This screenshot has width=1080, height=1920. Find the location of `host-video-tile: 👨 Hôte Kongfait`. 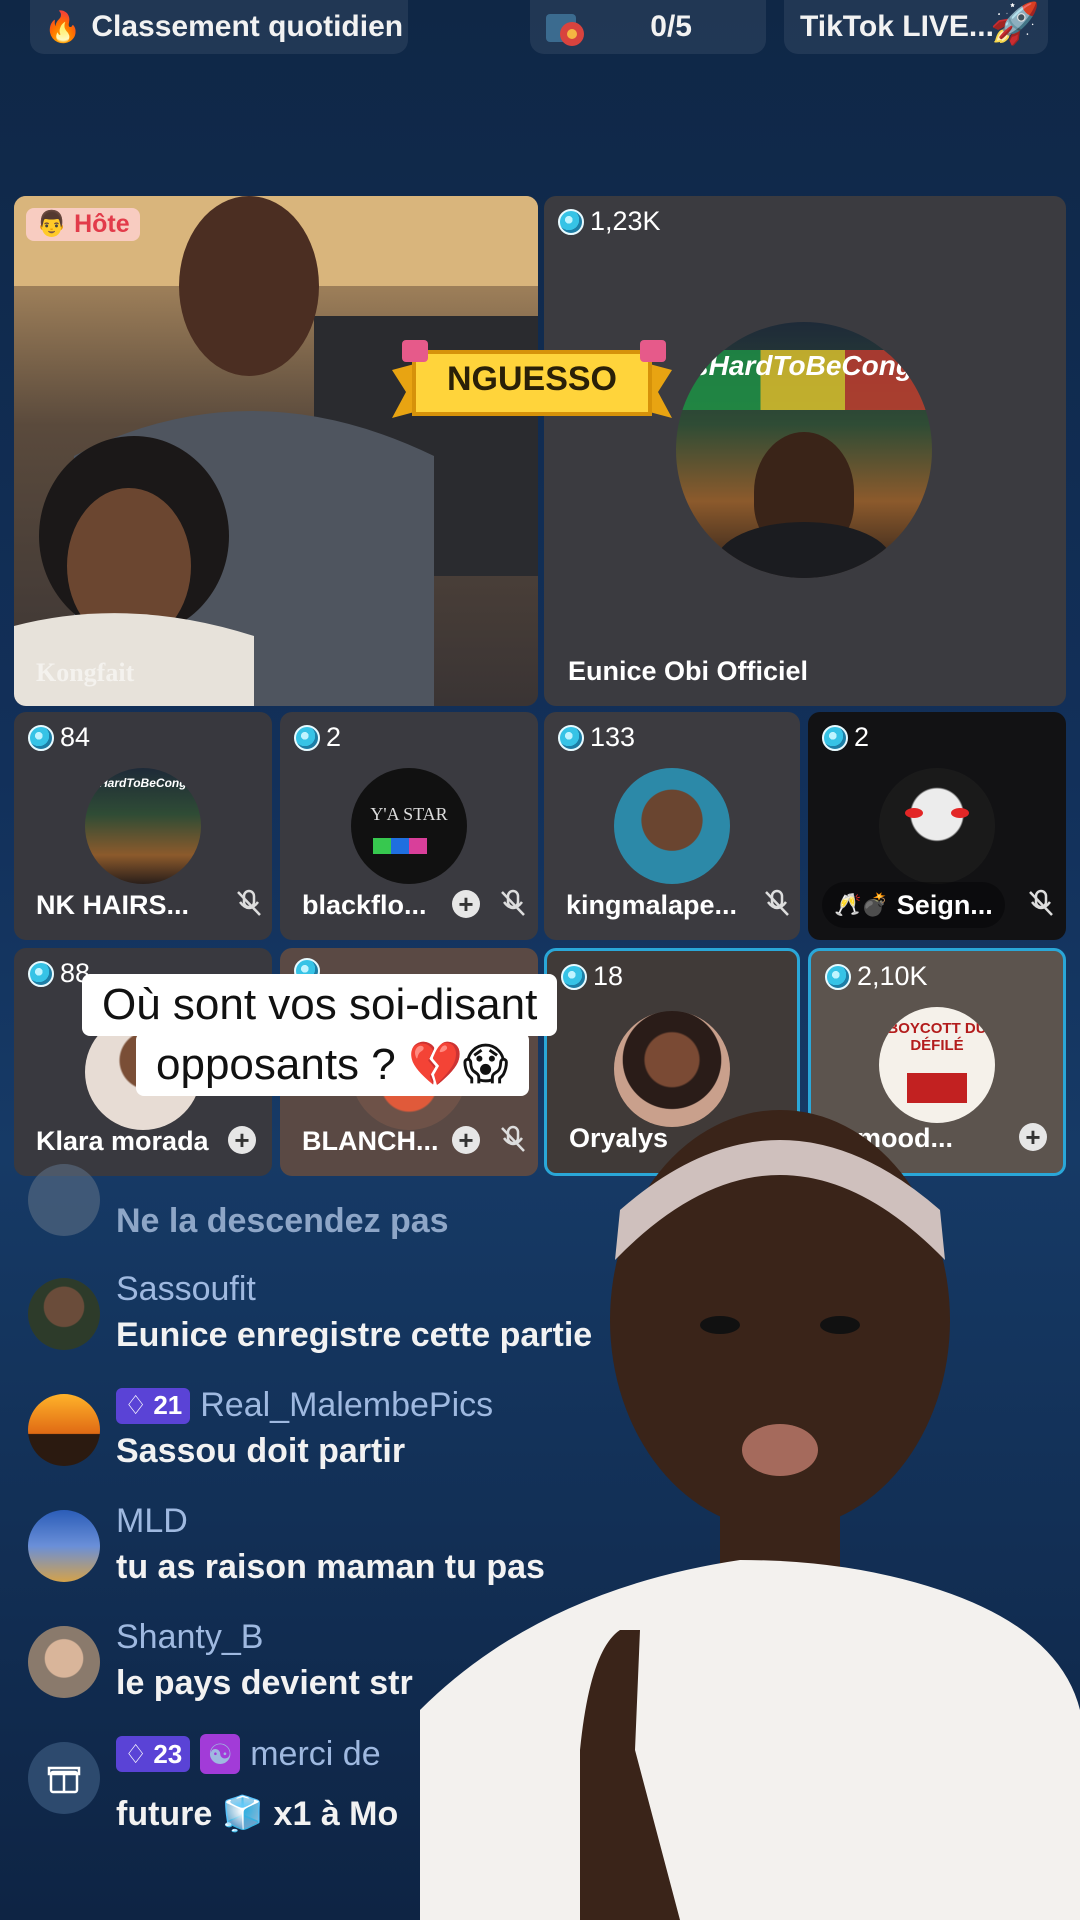

host-video-tile: 👨 Hôte Kongfait is located at coordinates (276, 451).